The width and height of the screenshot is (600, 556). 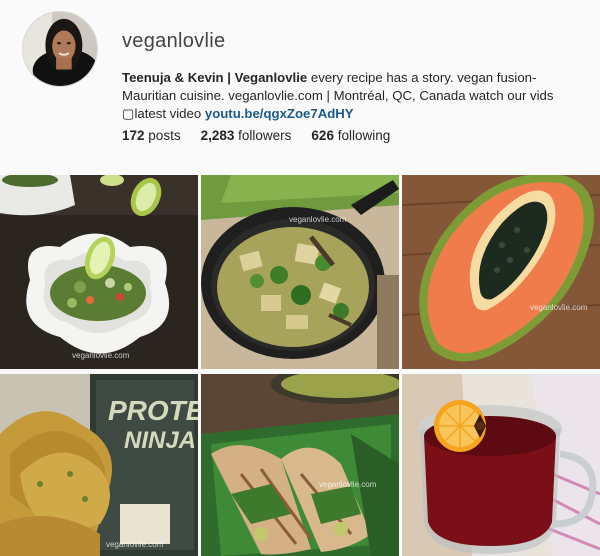 What do you see at coordinates (133, 135) in the screenshot?
I see `posts-count: 172` at bounding box center [133, 135].